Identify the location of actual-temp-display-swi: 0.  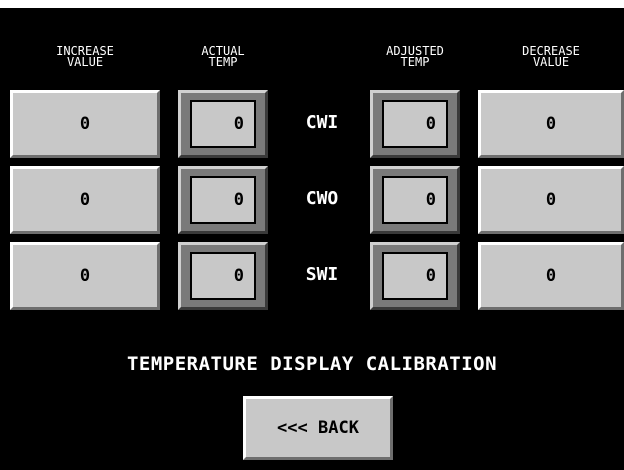
(223, 276).